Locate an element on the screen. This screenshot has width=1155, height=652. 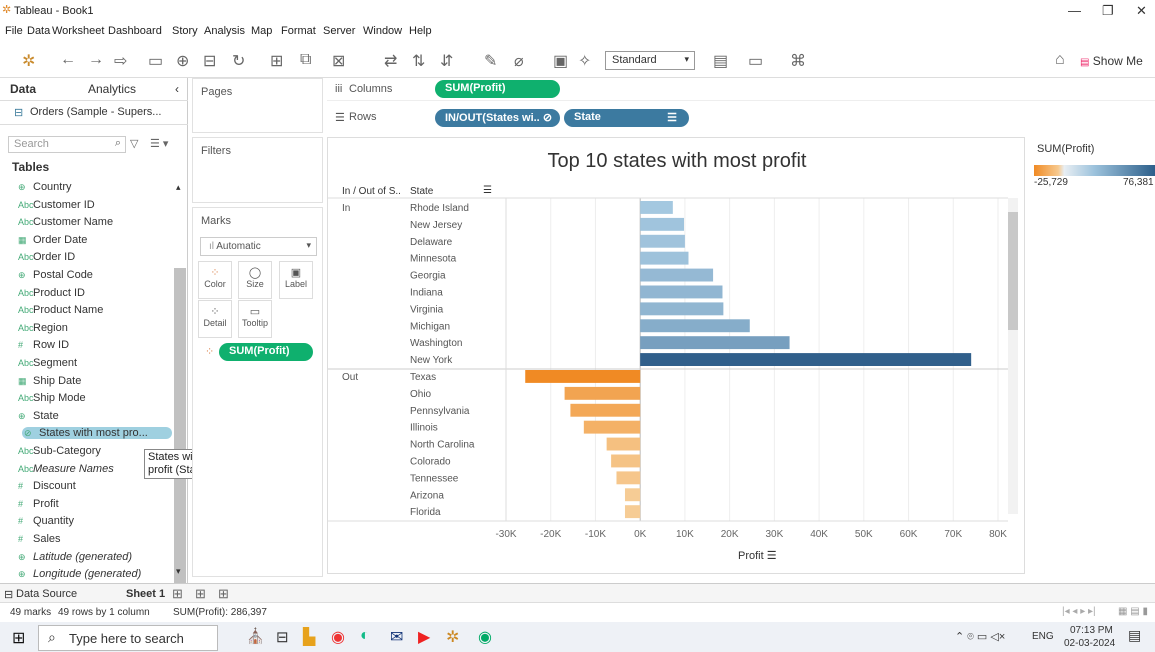
columns-shelf: iii Columns SUM(Profit) is located at coordinates (741, 89).